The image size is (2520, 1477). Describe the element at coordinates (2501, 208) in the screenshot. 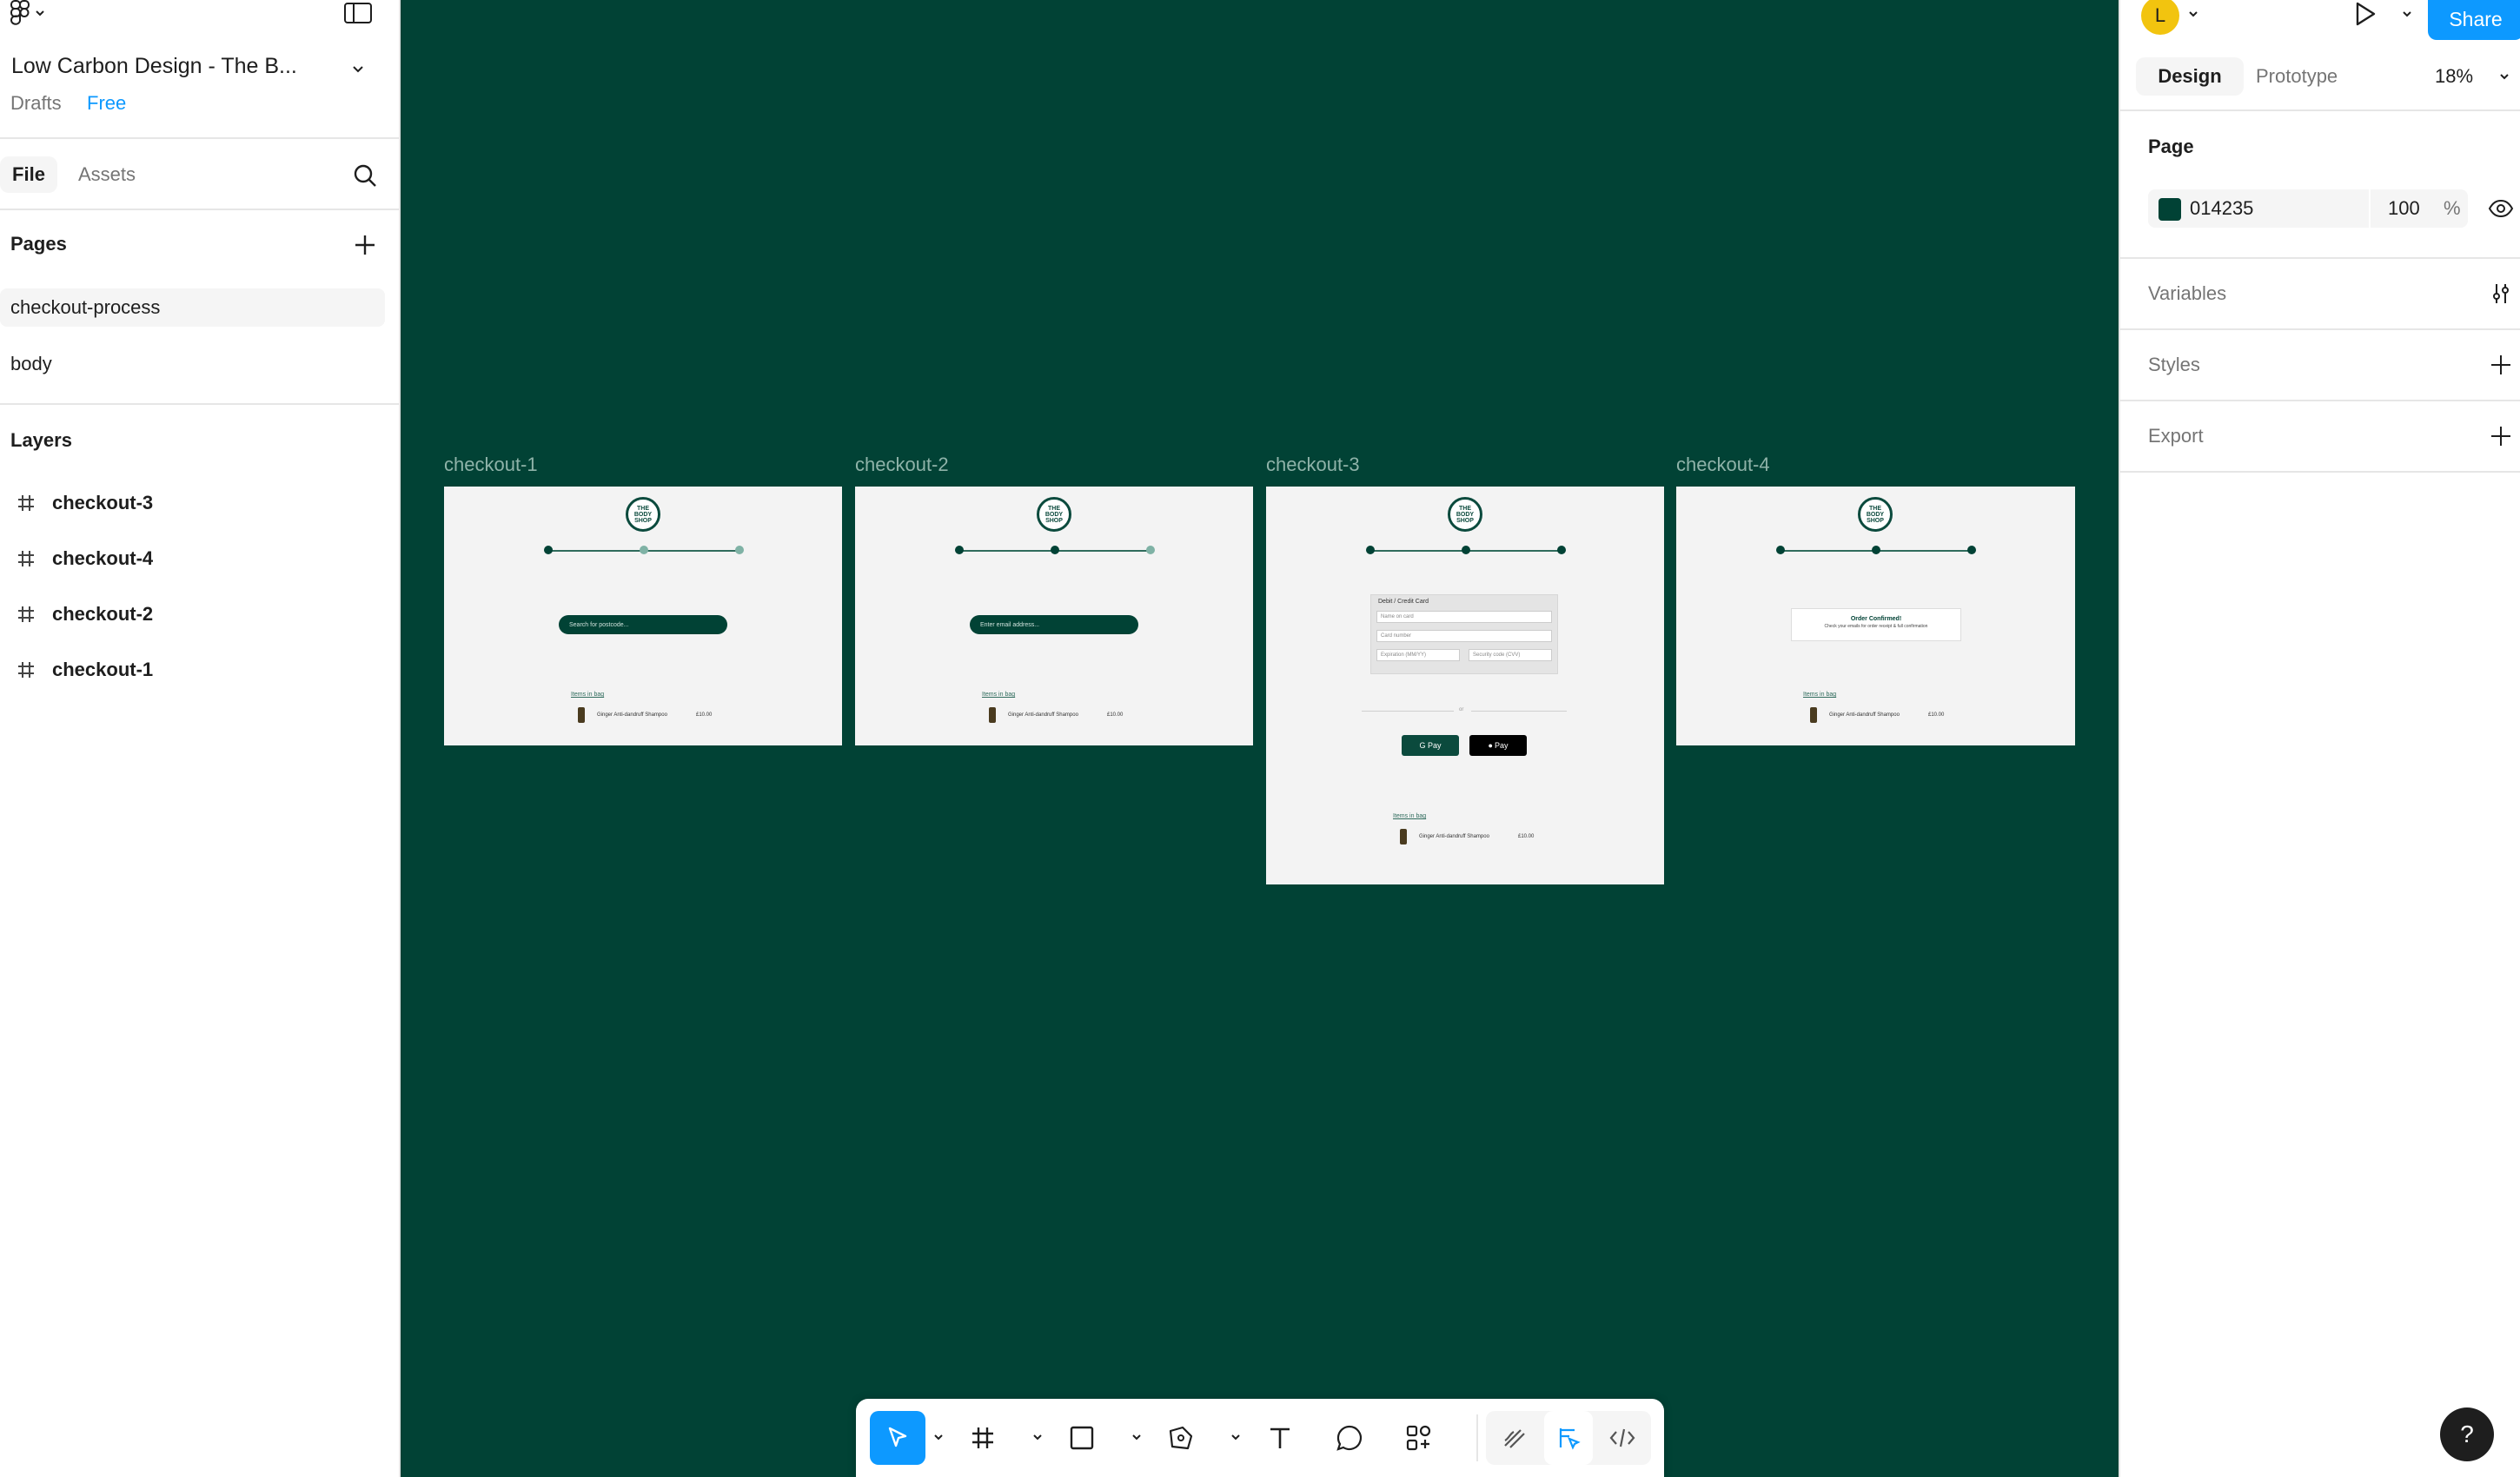

I see `eye-icon` at that location.